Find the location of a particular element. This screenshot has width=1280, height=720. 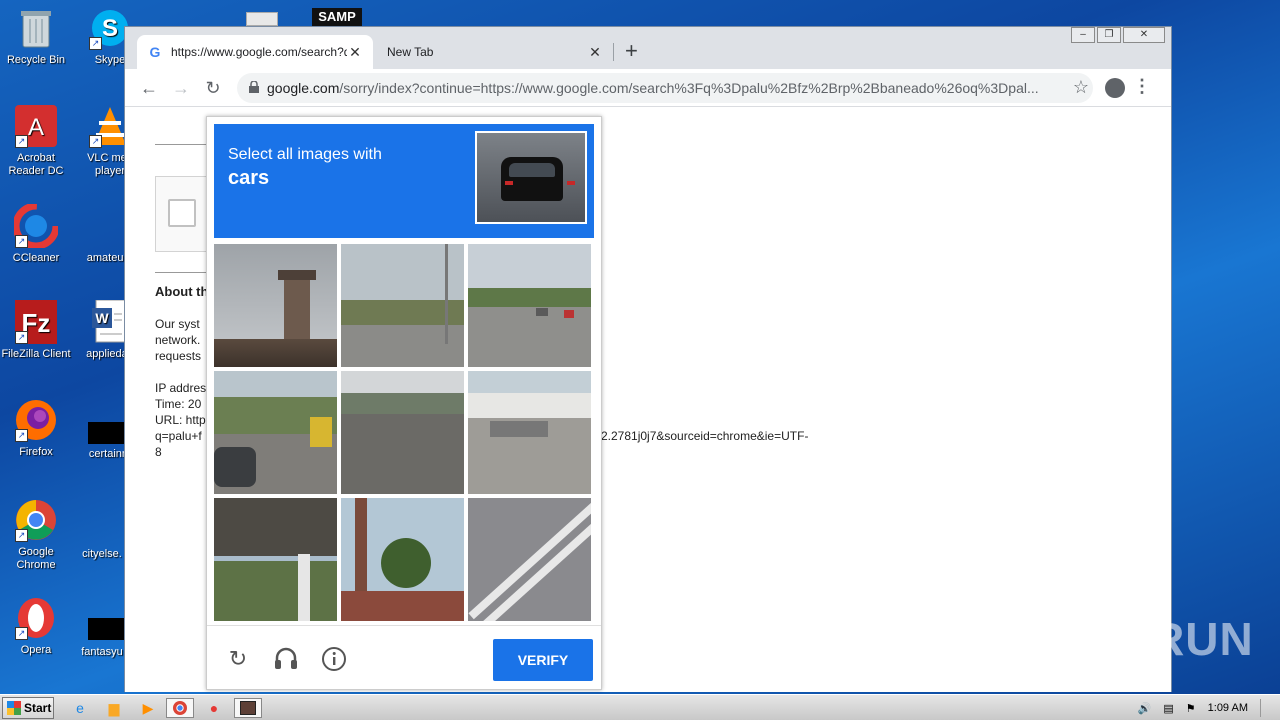

profile-avatar-icon is located at coordinates (1115, 88).